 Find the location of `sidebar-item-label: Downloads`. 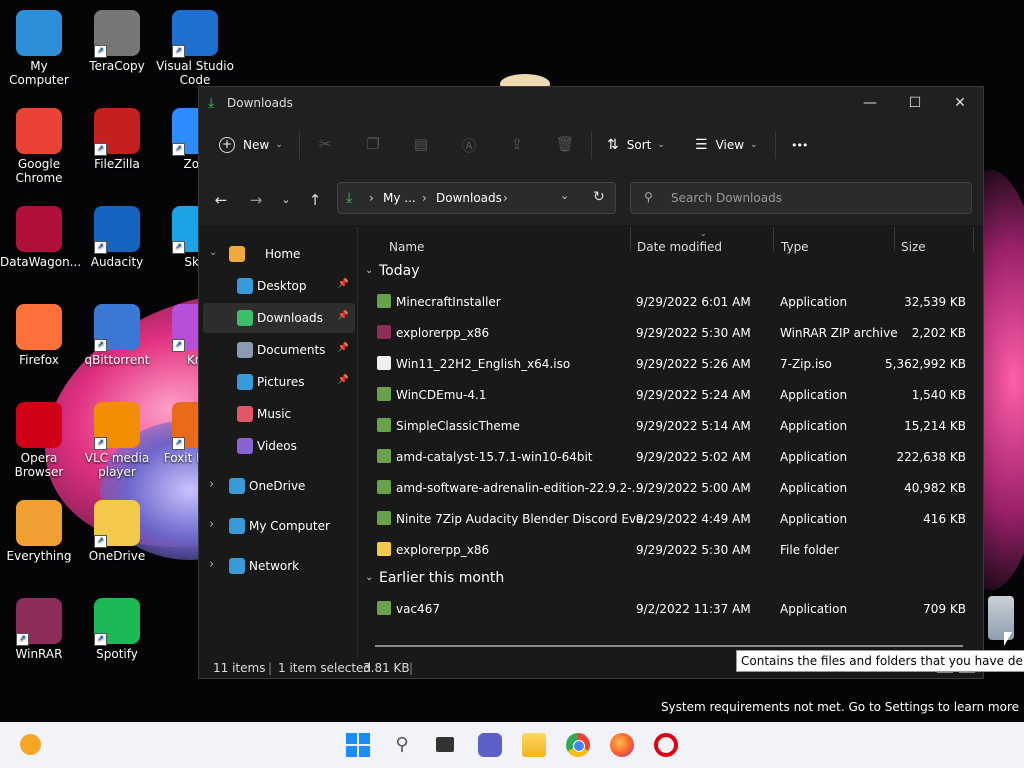

sidebar-item-label: Downloads is located at coordinates (290, 318).